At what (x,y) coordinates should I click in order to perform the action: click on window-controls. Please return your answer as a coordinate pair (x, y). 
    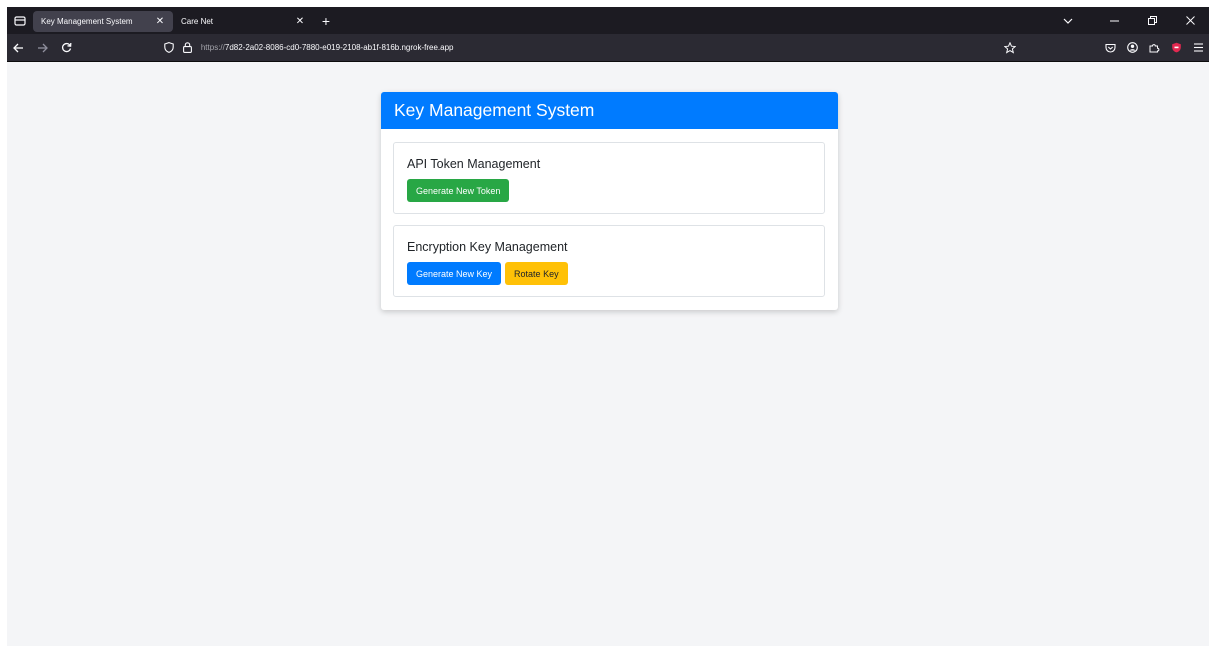
    Looking at the image, I should click on (1131, 20).